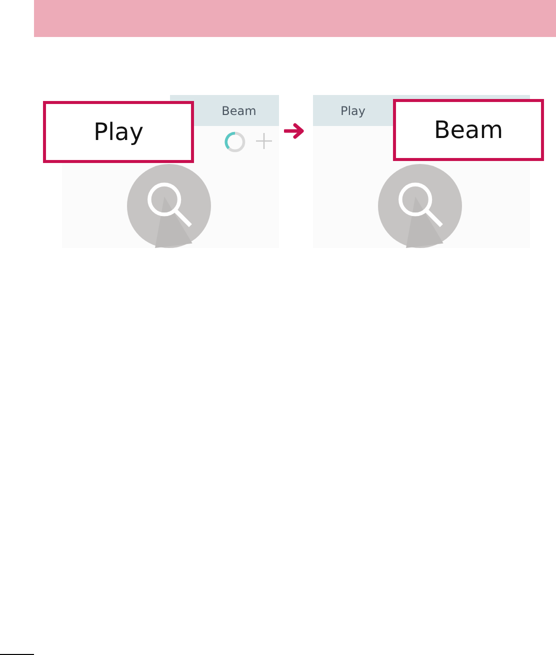 This screenshot has height=655, width=556. Describe the element at coordinates (295, 131) in the screenshot. I see `arrow-icon` at that location.